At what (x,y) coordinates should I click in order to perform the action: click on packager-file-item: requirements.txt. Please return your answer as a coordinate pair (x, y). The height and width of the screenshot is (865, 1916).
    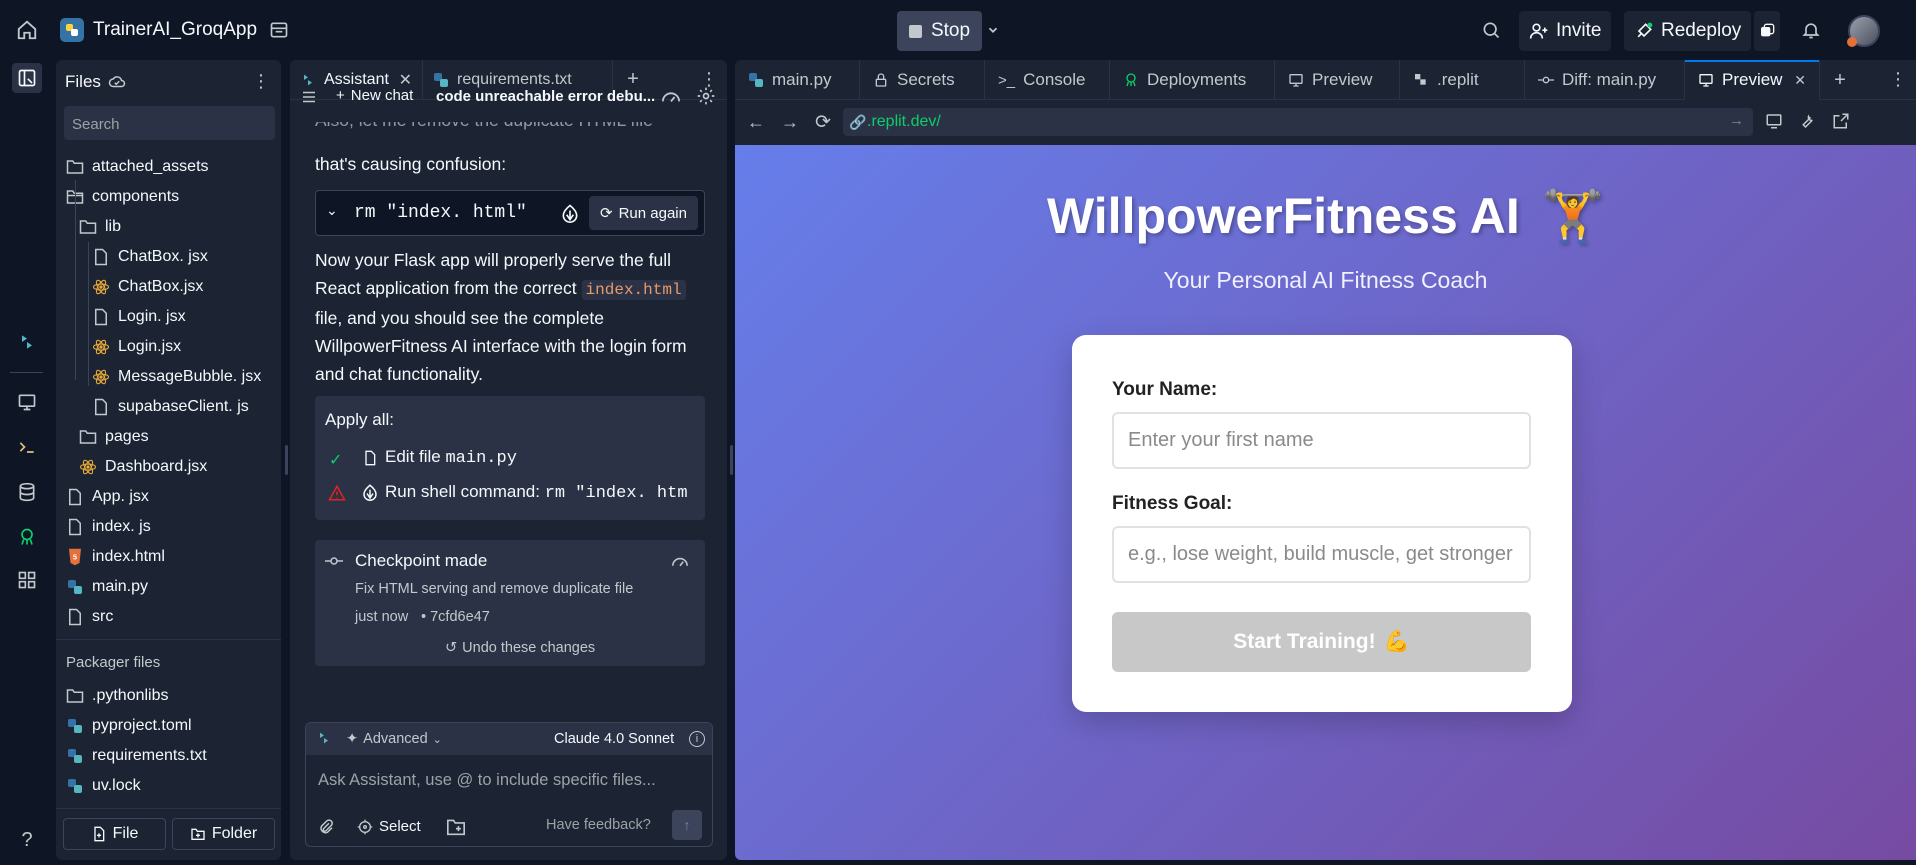
    Looking at the image, I should click on (136, 756).